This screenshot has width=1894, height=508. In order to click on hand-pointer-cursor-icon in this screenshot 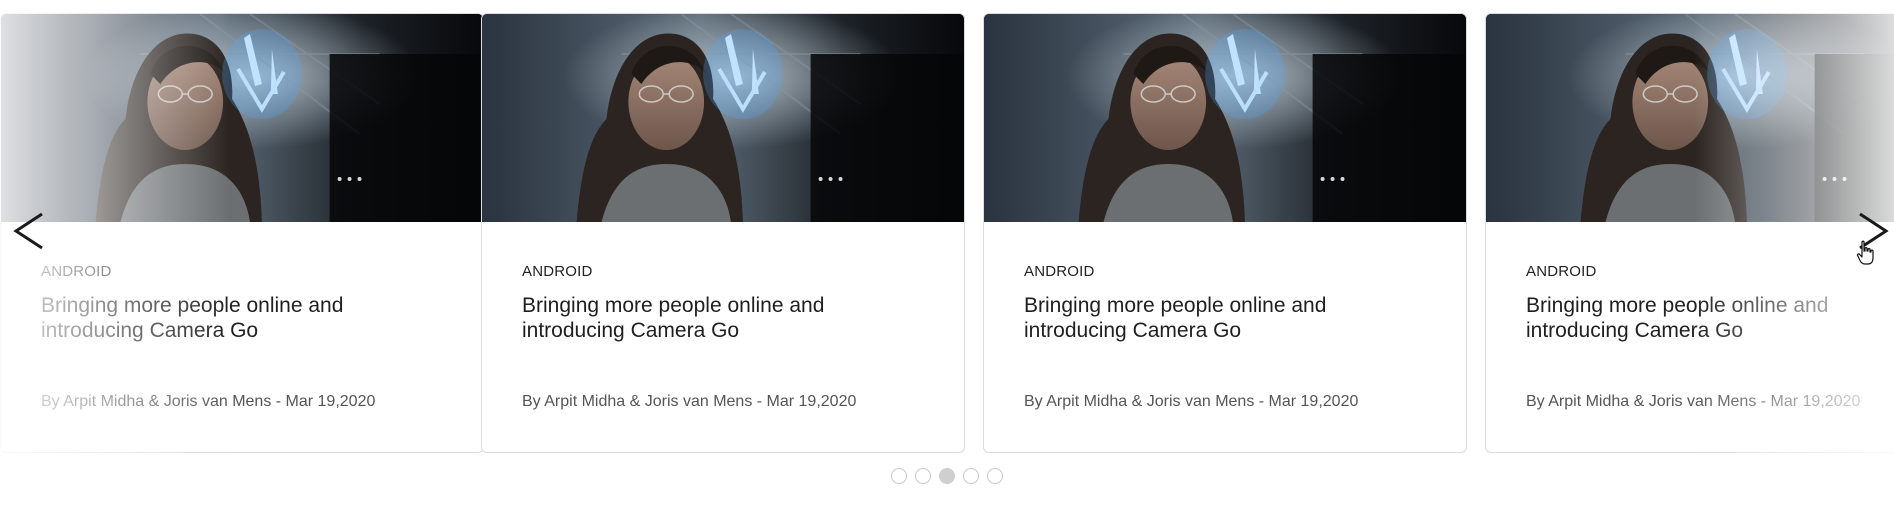, I will do `click(1866, 253)`.